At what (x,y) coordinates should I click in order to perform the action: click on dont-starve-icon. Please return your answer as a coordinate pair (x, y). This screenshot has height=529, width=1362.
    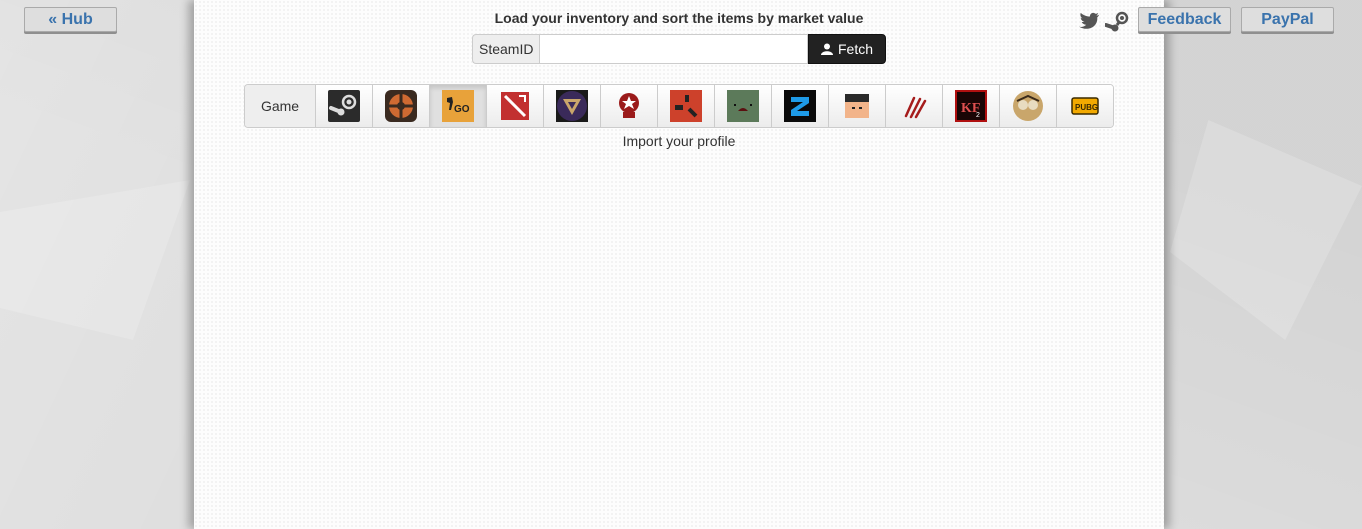
    Looking at the image, I should click on (1028, 106).